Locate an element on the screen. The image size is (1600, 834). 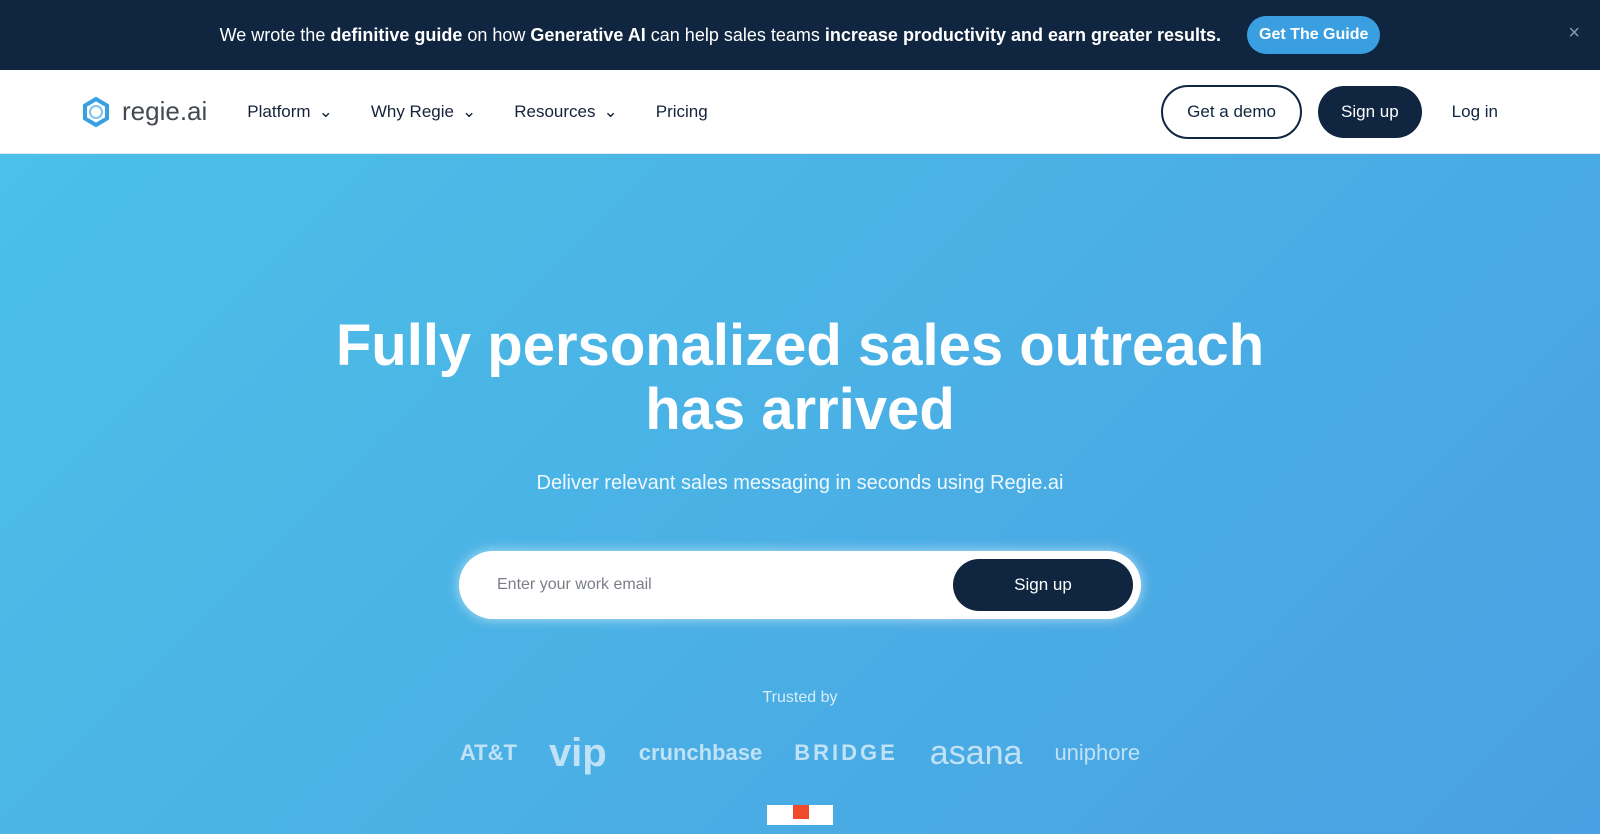
logo-text: regie.ai is located at coordinates (165, 111).